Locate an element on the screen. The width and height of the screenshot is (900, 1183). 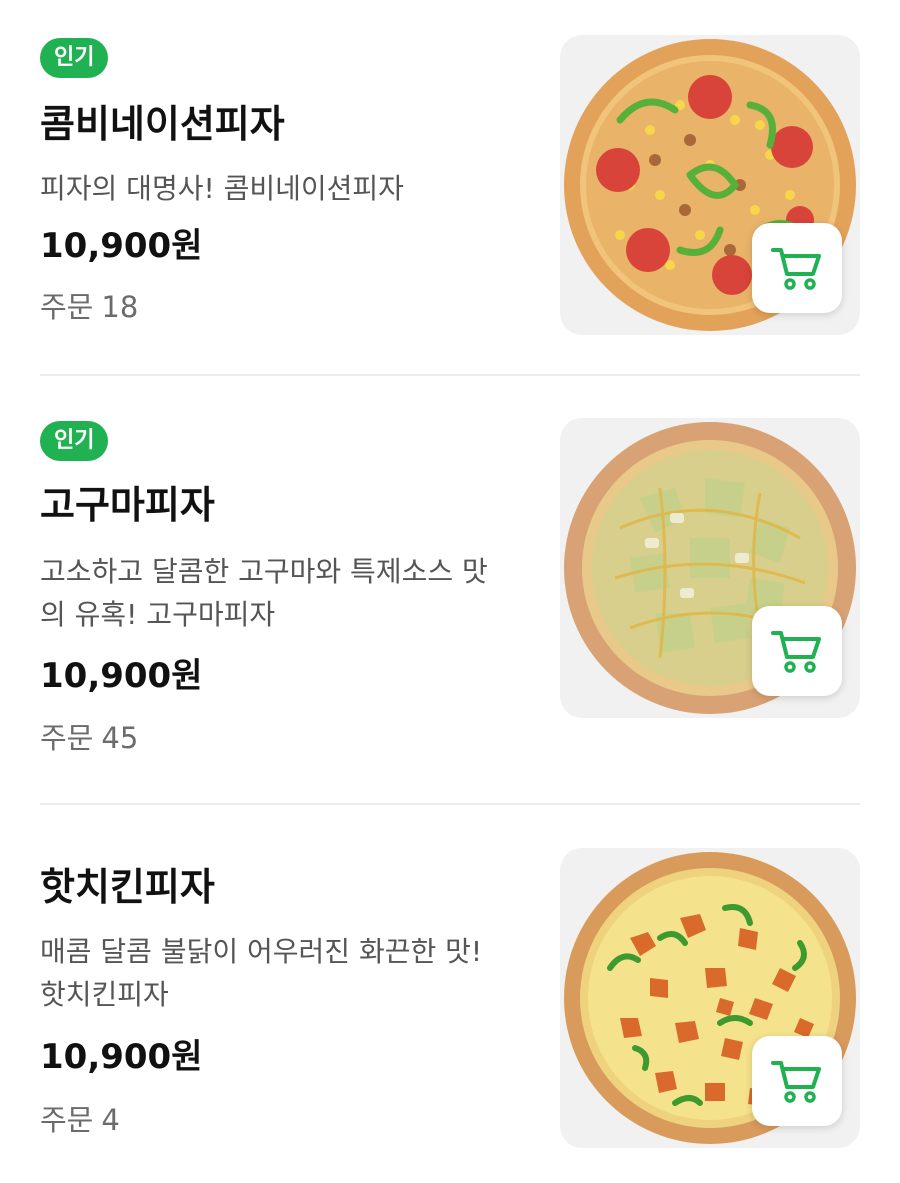
menu-item-description: 고소하고 달콤한 고구마와 특제소스 맛의 유혹! 고구마피자 is located at coordinates (264, 593).